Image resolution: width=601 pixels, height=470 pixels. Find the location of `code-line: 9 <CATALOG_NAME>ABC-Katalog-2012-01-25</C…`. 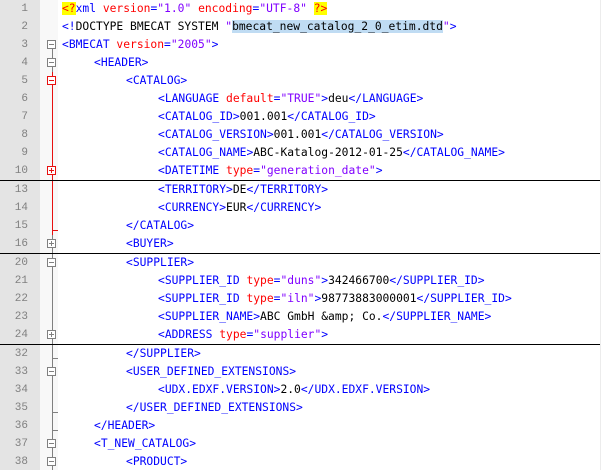

code-line: 9 <CATALOG_NAME>ABC-Katalog-2012-01-25</C… is located at coordinates (300, 153).